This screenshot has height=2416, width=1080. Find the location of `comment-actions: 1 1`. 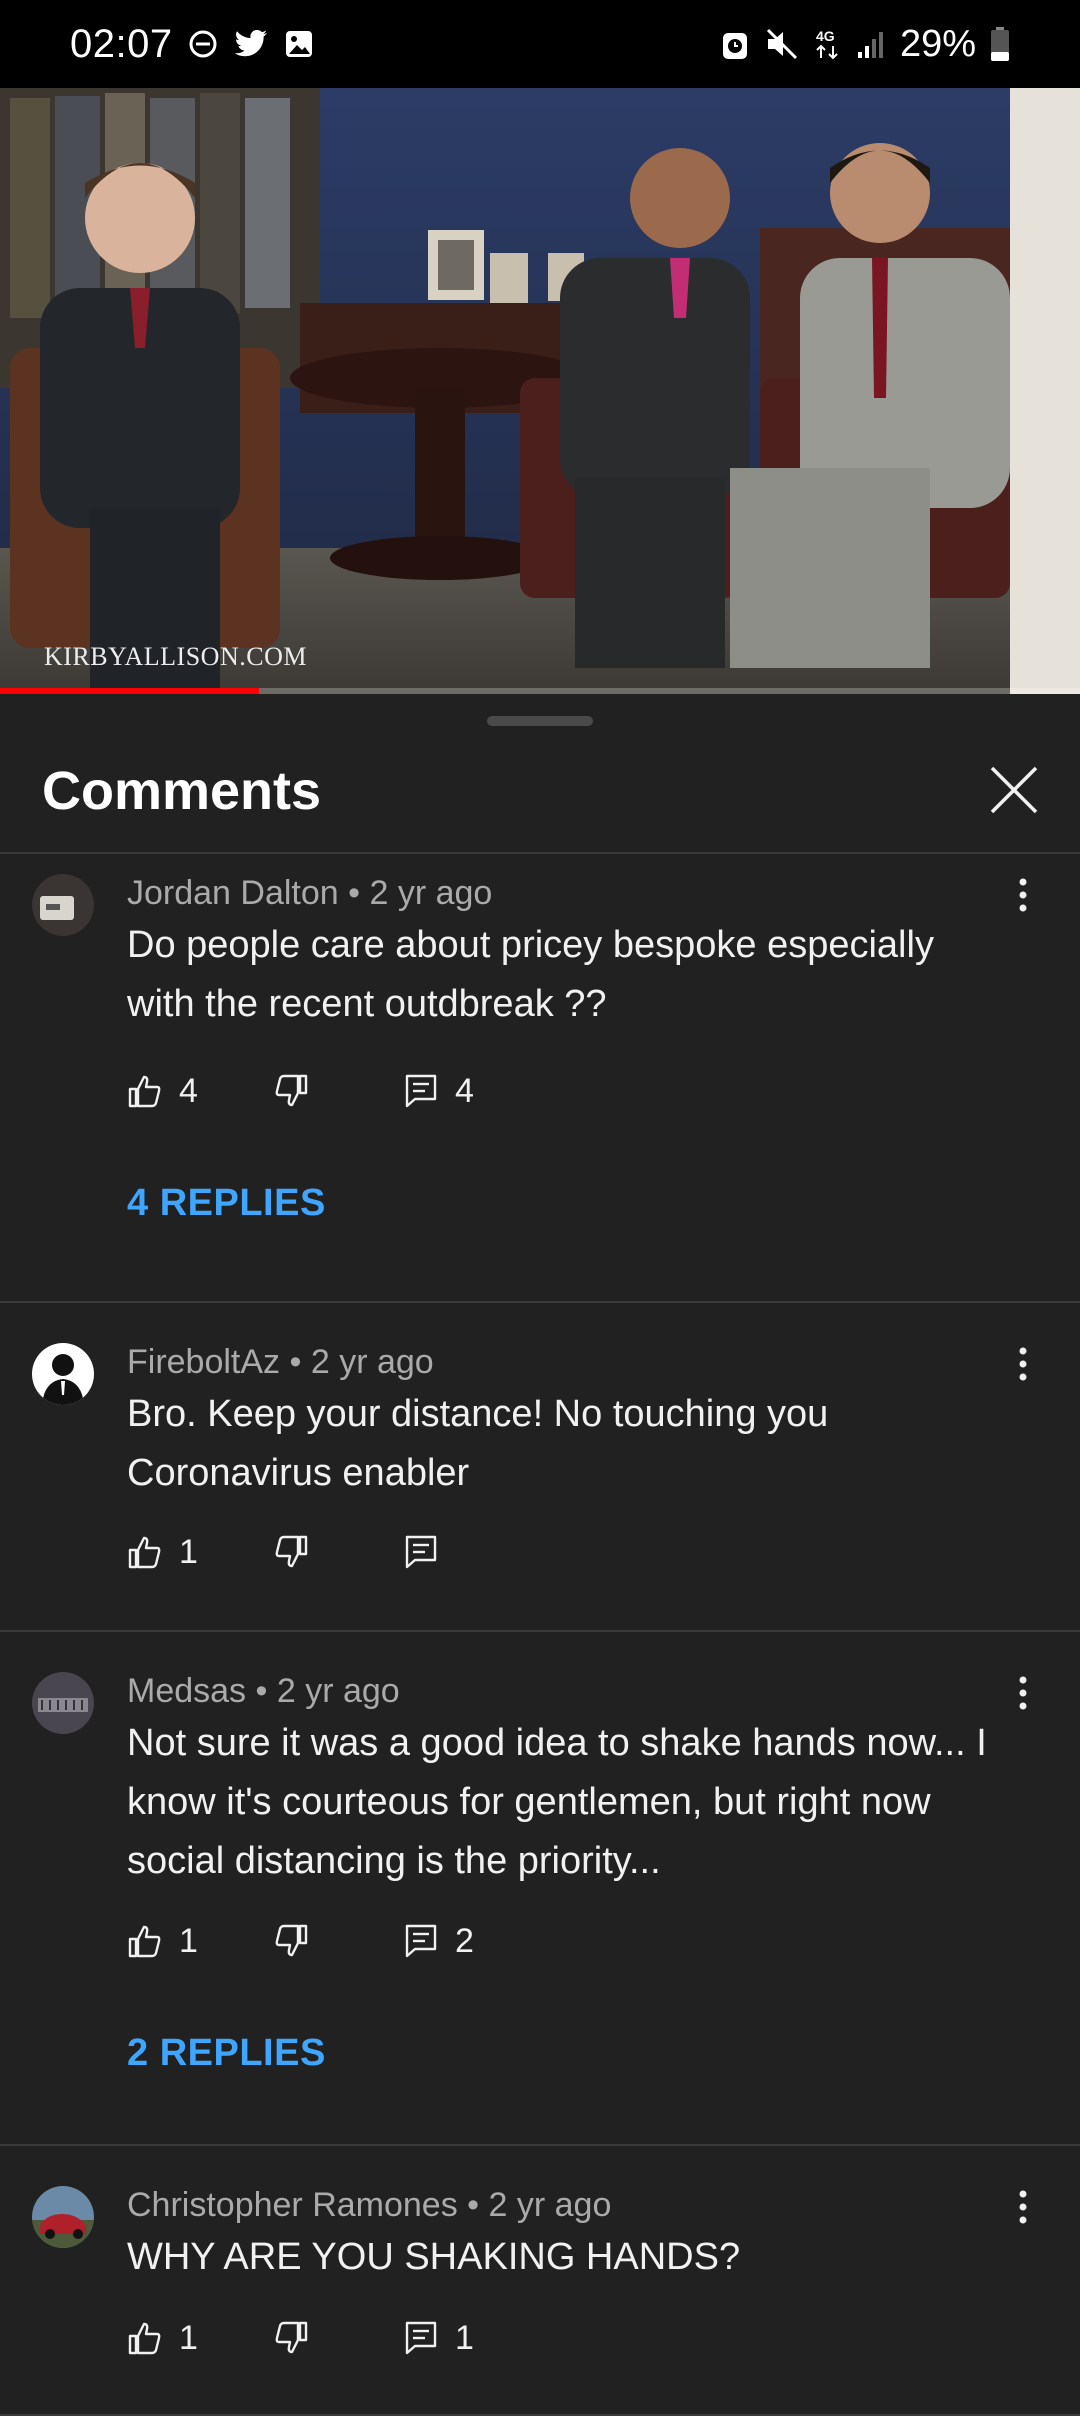

comment-actions: 1 1 is located at coordinates (300, 2338).